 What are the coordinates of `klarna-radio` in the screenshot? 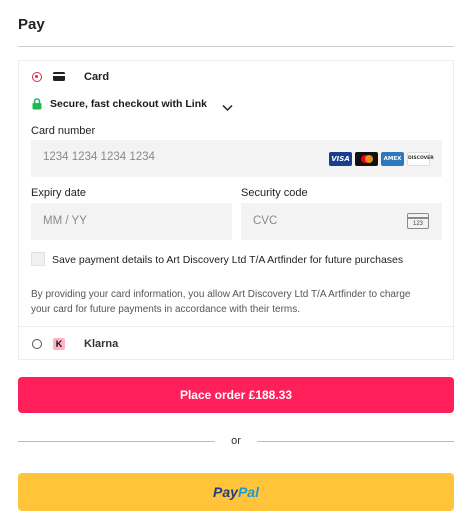 It's located at (37, 344).